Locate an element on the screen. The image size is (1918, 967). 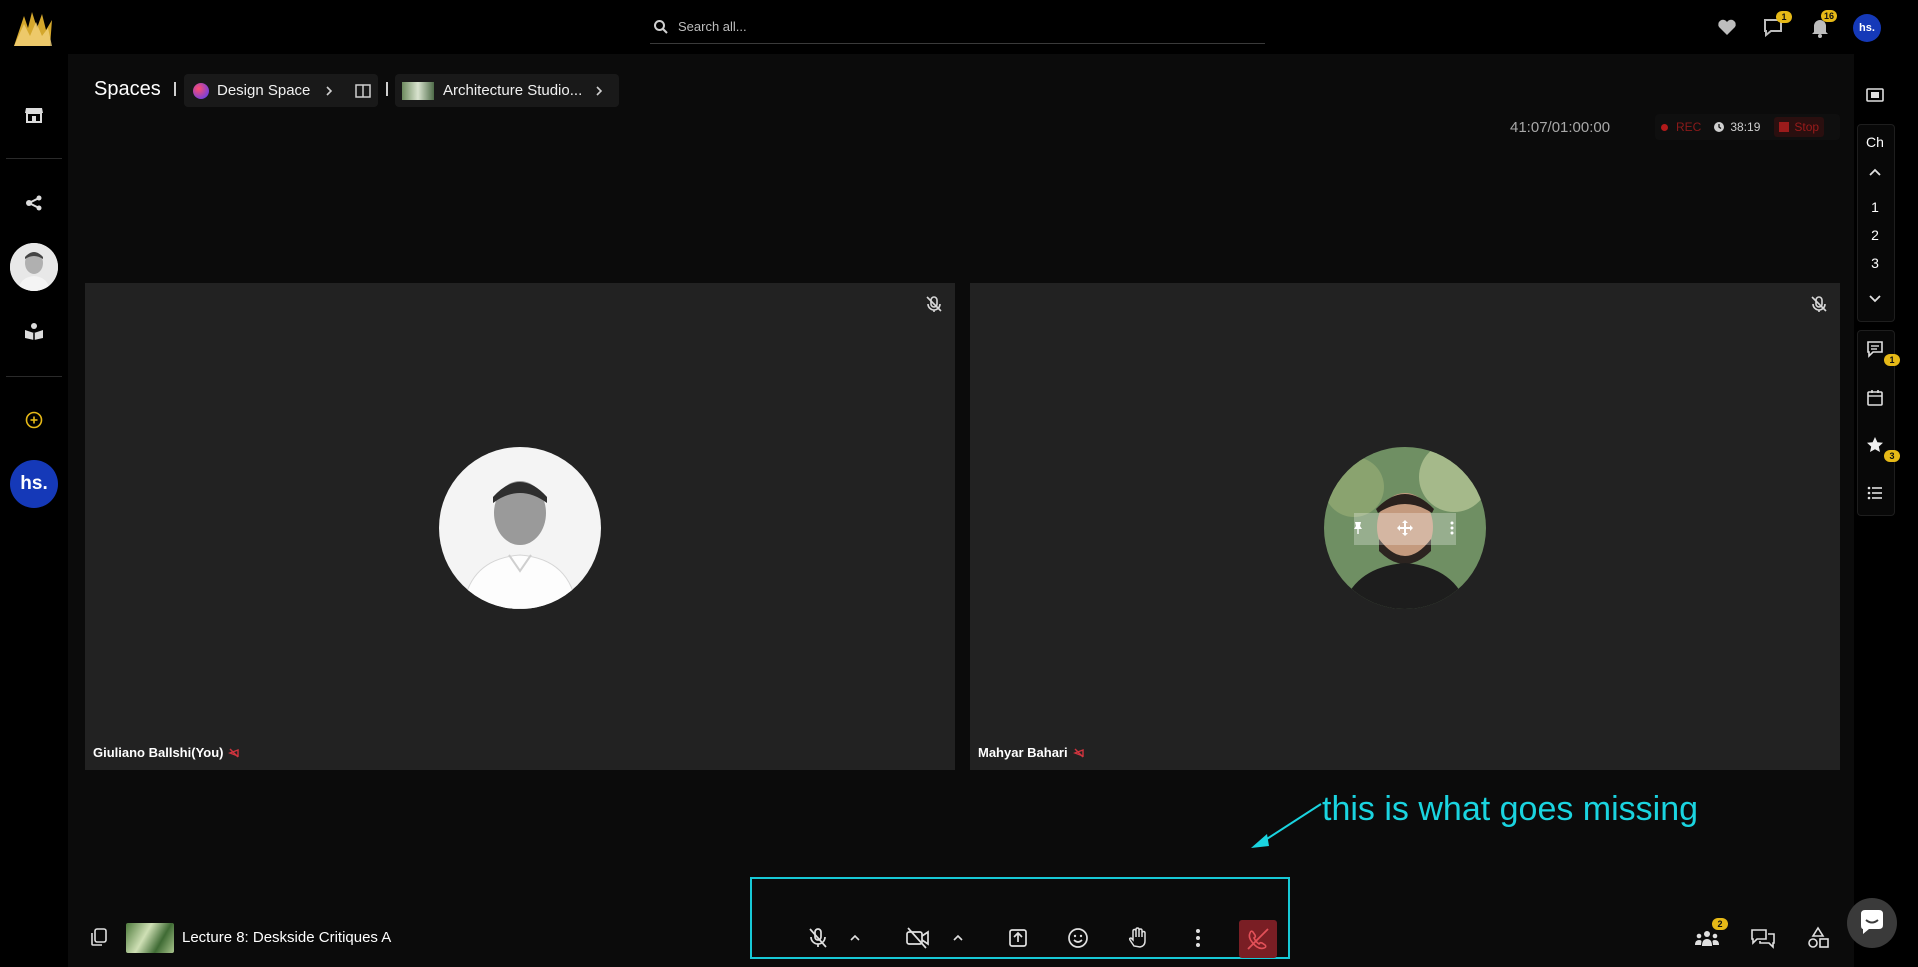
mic-options-toggle is located at coordinates (855, 938).